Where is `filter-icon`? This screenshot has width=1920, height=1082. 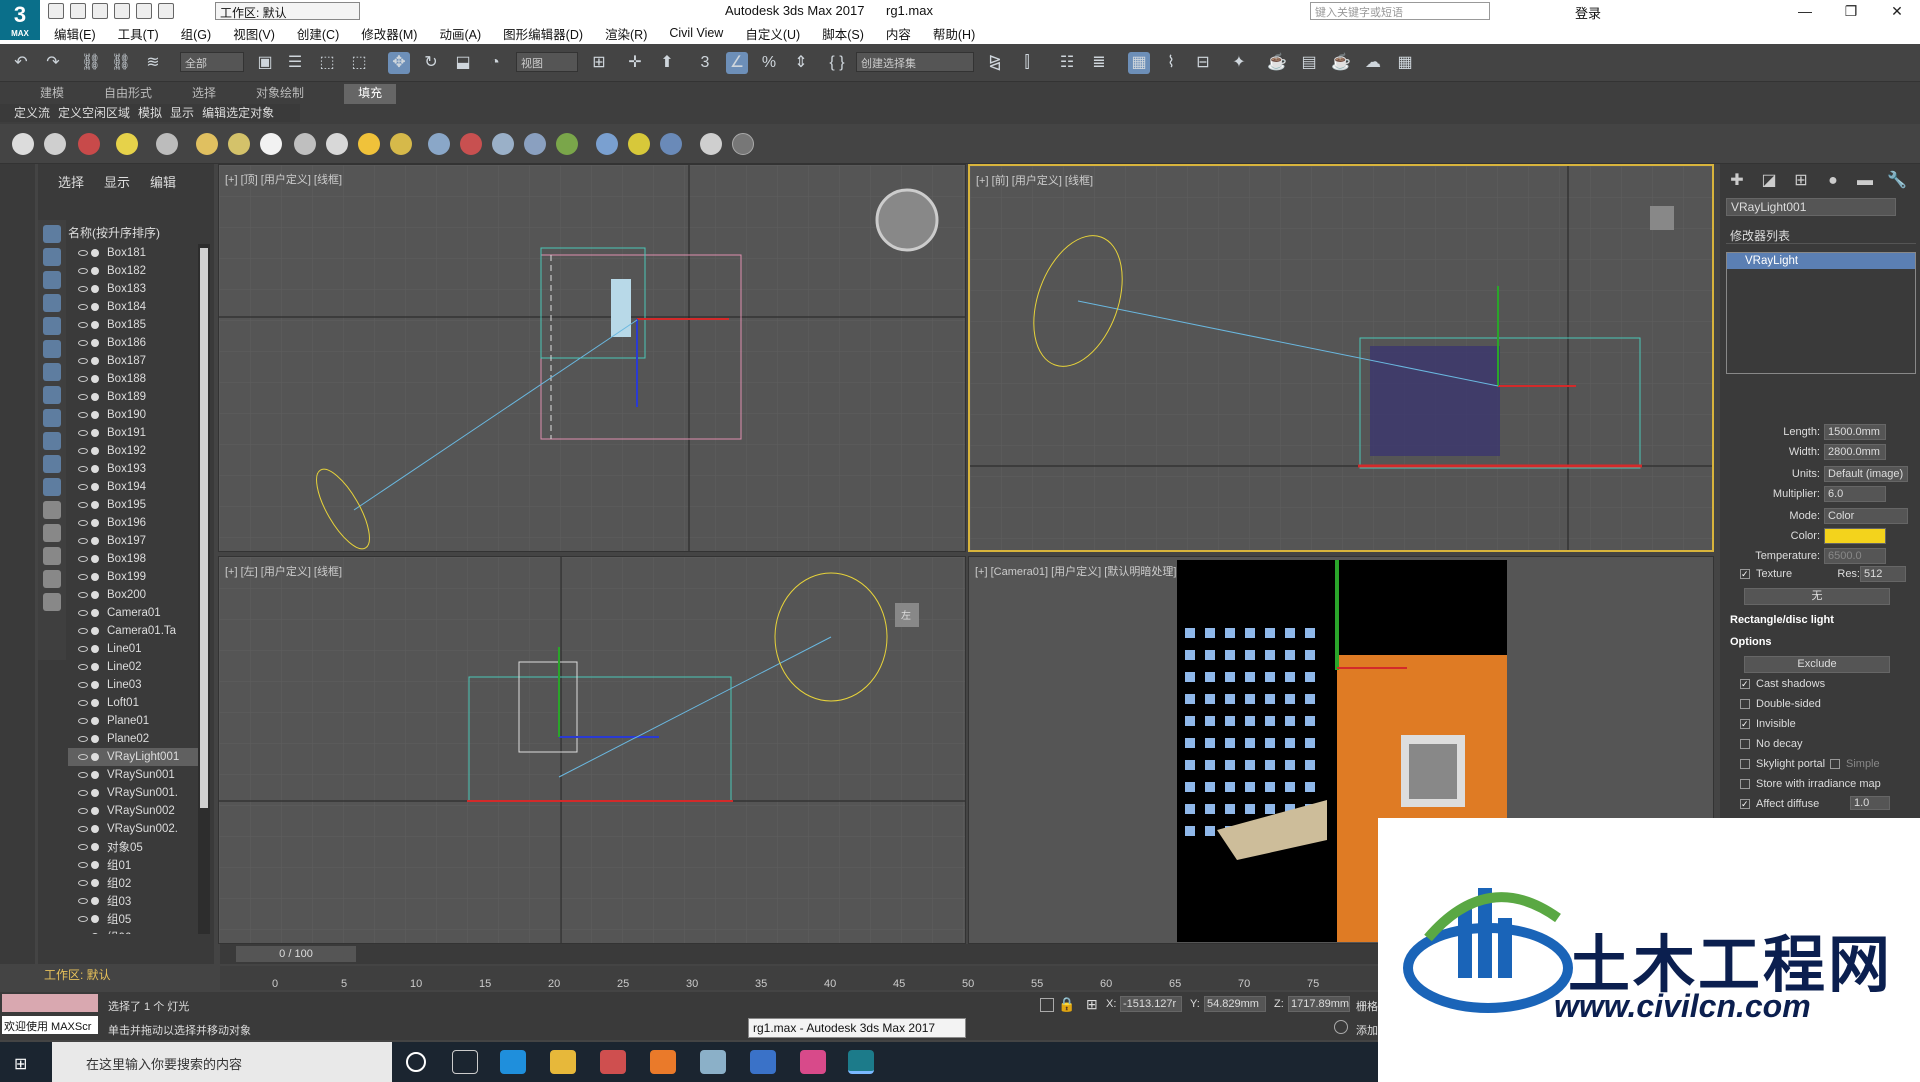
filter-icon is located at coordinates (52, 579).